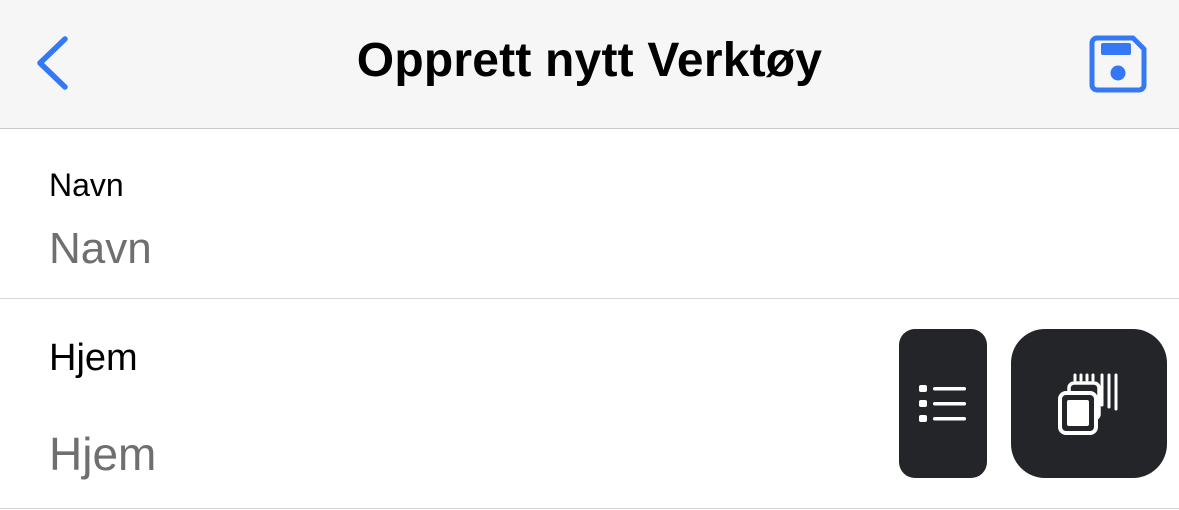  I want to click on name-label: Navn, so click(86, 185).